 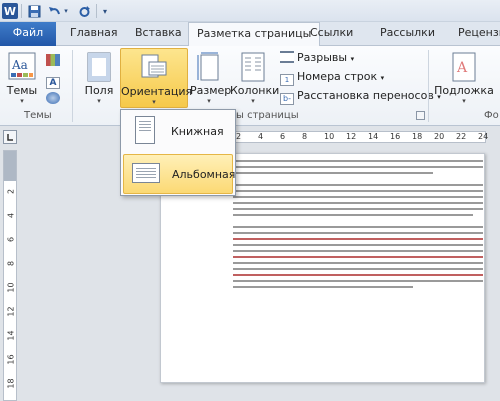 I want to click on theme-effects-button, so click(x=54, y=99).